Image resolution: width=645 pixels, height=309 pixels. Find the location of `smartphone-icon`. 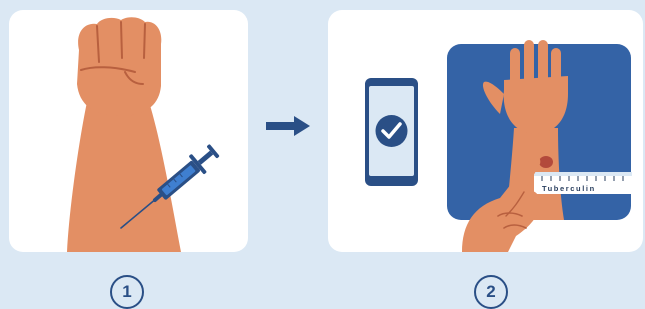

smartphone-icon is located at coordinates (391, 132).